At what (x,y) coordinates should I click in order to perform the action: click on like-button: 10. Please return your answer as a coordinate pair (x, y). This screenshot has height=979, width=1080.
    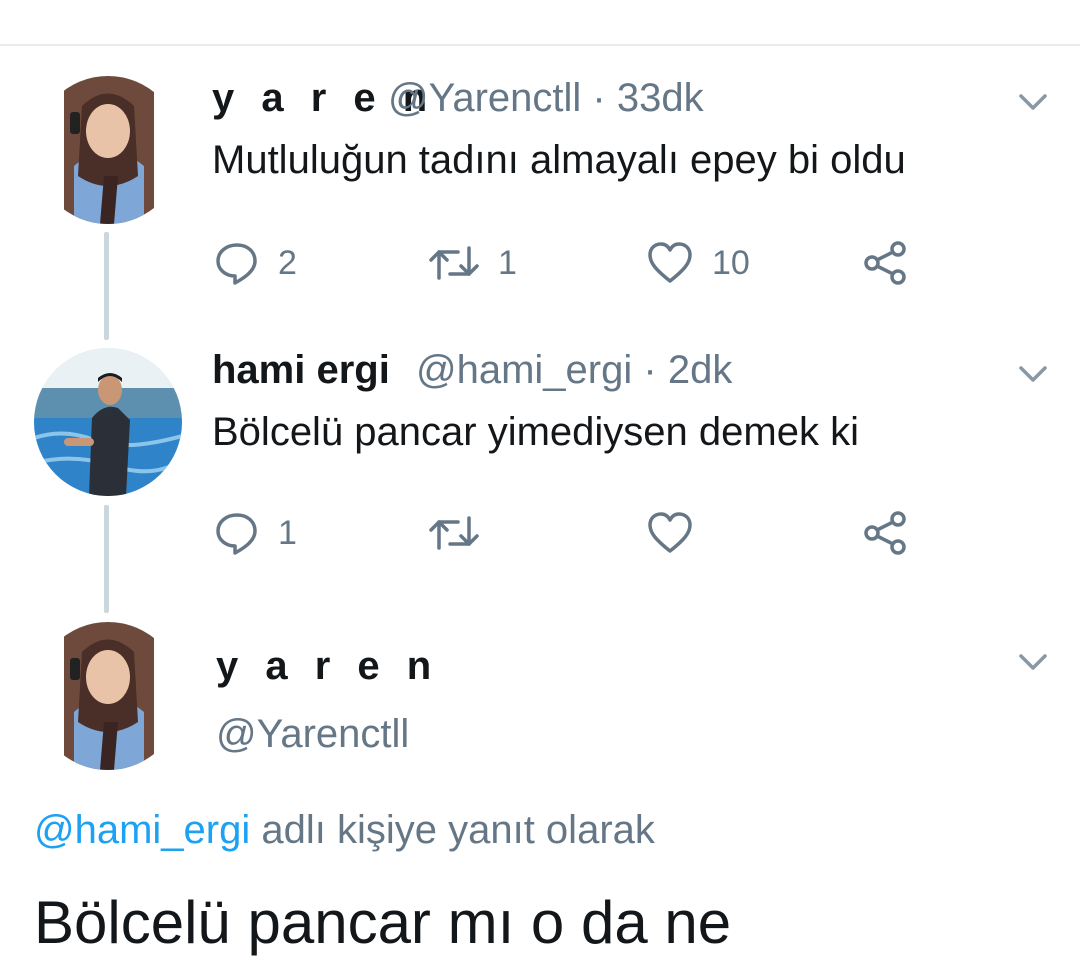
    Looking at the image, I should click on (698, 263).